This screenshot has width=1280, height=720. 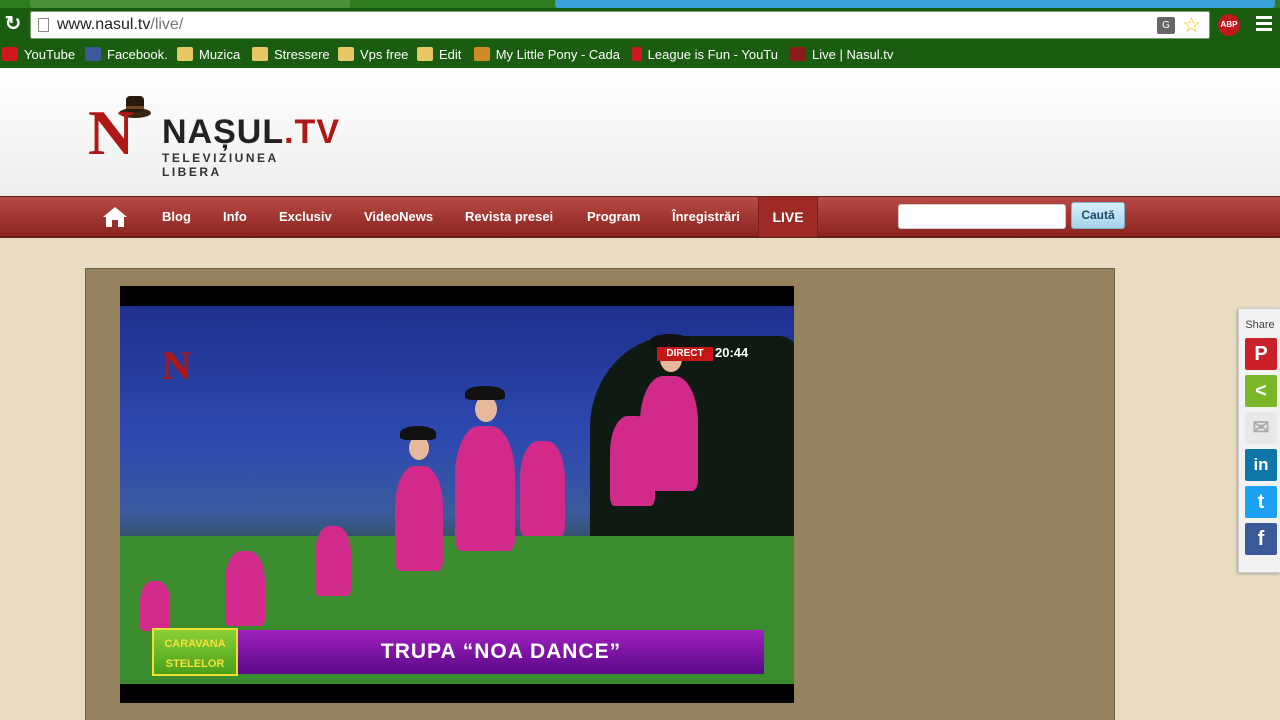 What do you see at coordinates (111, 132) in the screenshot?
I see `logo-letter: N` at bounding box center [111, 132].